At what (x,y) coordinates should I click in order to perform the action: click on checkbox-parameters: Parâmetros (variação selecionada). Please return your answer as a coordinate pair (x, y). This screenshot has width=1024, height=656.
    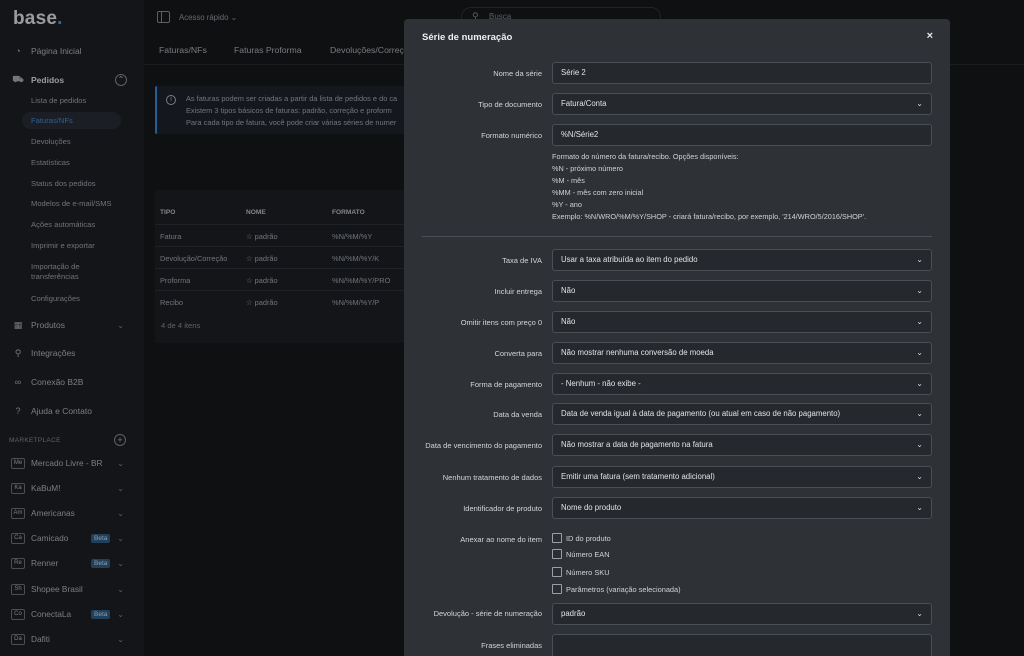
    Looking at the image, I should click on (616, 589).